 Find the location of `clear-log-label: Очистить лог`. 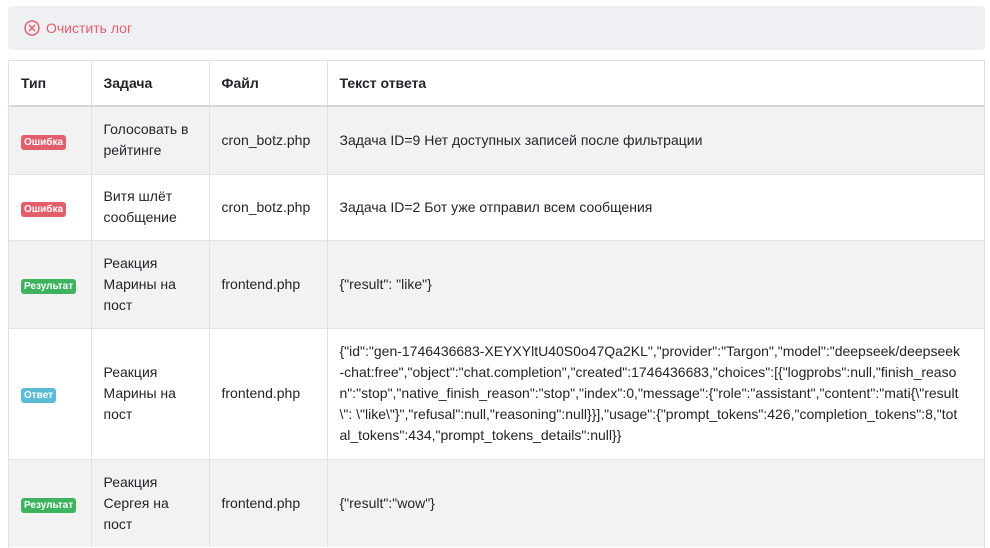

clear-log-label: Очистить лог is located at coordinates (89, 28).